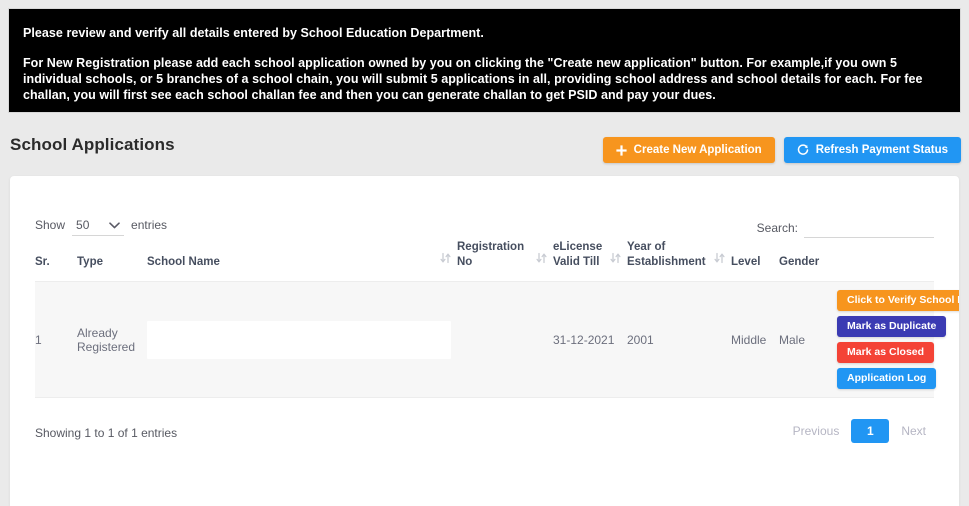  Describe the element at coordinates (90, 262) in the screenshot. I see `column-label-type: Type` at that location.